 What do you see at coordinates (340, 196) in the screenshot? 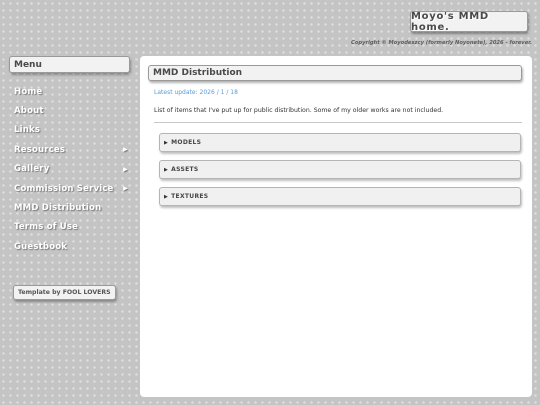
I see `section-textures-toggle: ▶ TEXTURES` at bounding box center [340, 196].